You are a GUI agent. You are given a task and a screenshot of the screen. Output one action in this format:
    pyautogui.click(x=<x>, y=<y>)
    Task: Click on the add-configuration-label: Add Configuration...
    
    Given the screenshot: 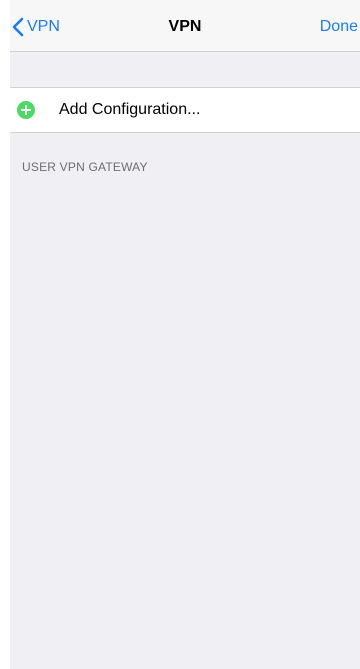 What is the action you would take?
    pyautogui.click(x=130, y=109)
    